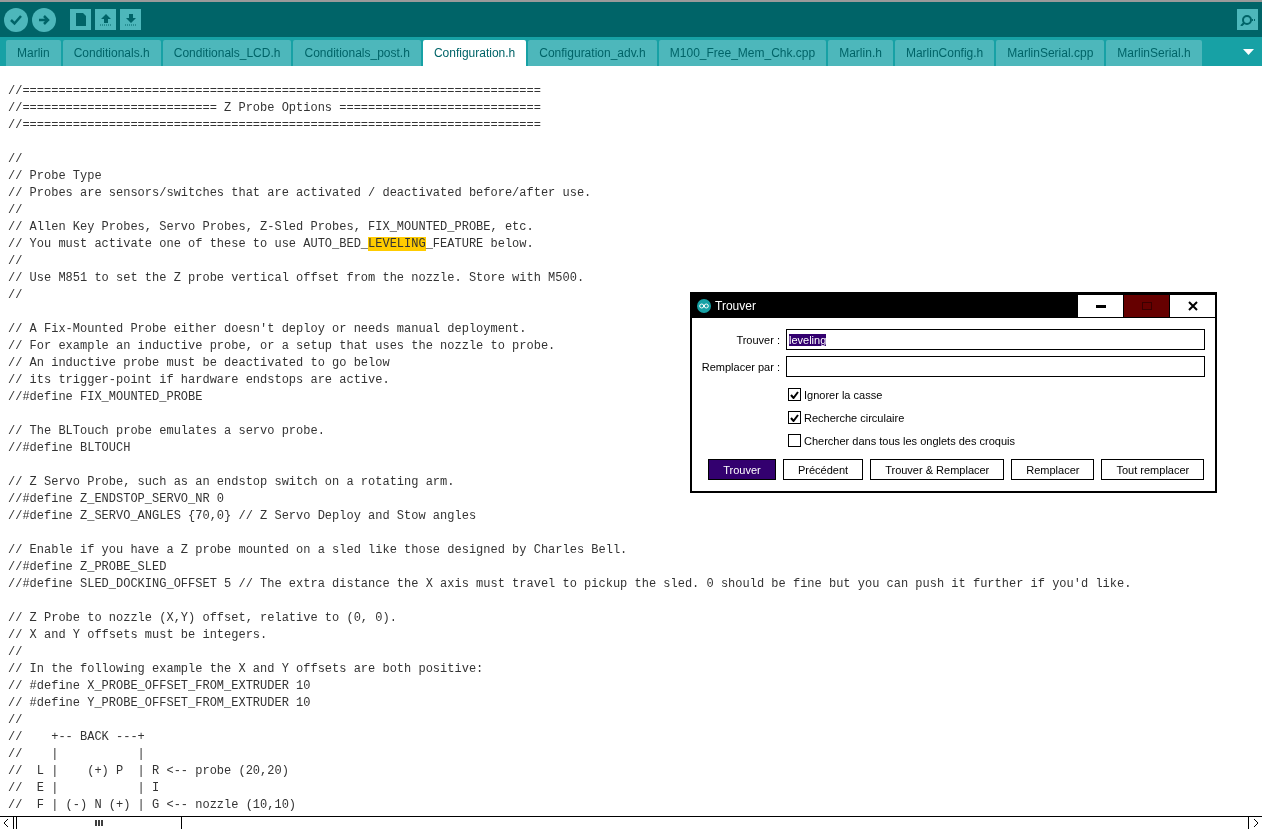 Image resolution: width=1262 pixels, height=829 pixels. What do you see at coordinates (138, 635) in the screenshot?
I see `code-line: // X and Y offsets must be integers.` at bounding box center [138, 635].